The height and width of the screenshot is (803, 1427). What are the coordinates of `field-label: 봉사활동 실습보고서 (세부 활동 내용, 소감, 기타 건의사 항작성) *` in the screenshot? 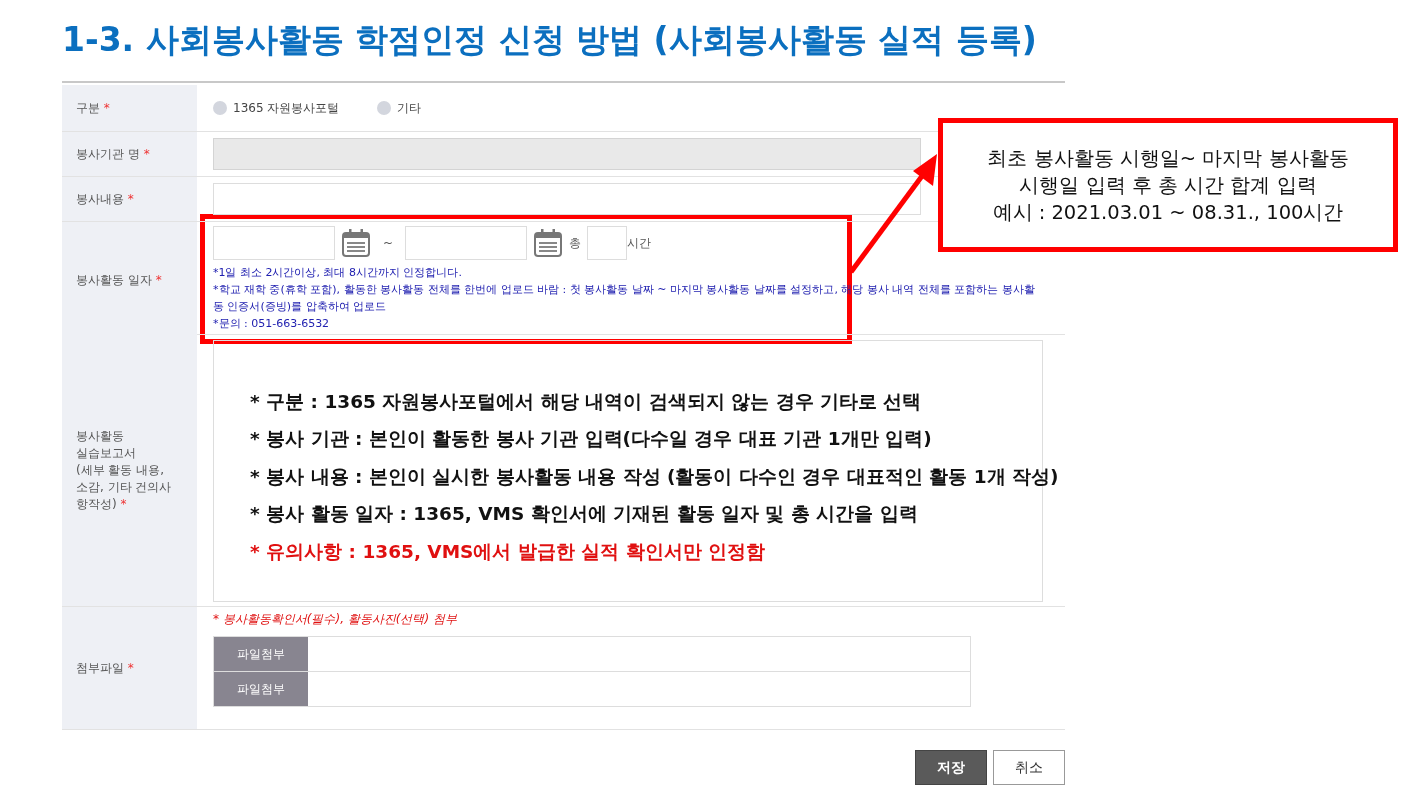 It's located at (124, 470).